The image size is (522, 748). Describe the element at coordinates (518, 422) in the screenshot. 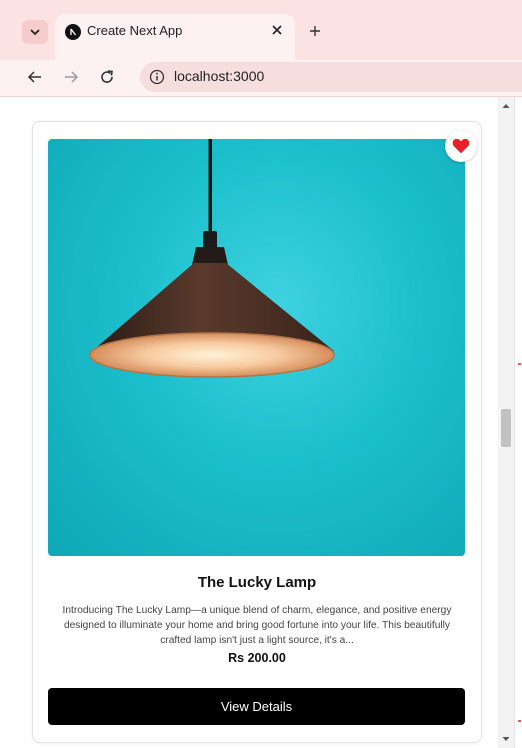

I see `adjacent-panel-edge` at that location.